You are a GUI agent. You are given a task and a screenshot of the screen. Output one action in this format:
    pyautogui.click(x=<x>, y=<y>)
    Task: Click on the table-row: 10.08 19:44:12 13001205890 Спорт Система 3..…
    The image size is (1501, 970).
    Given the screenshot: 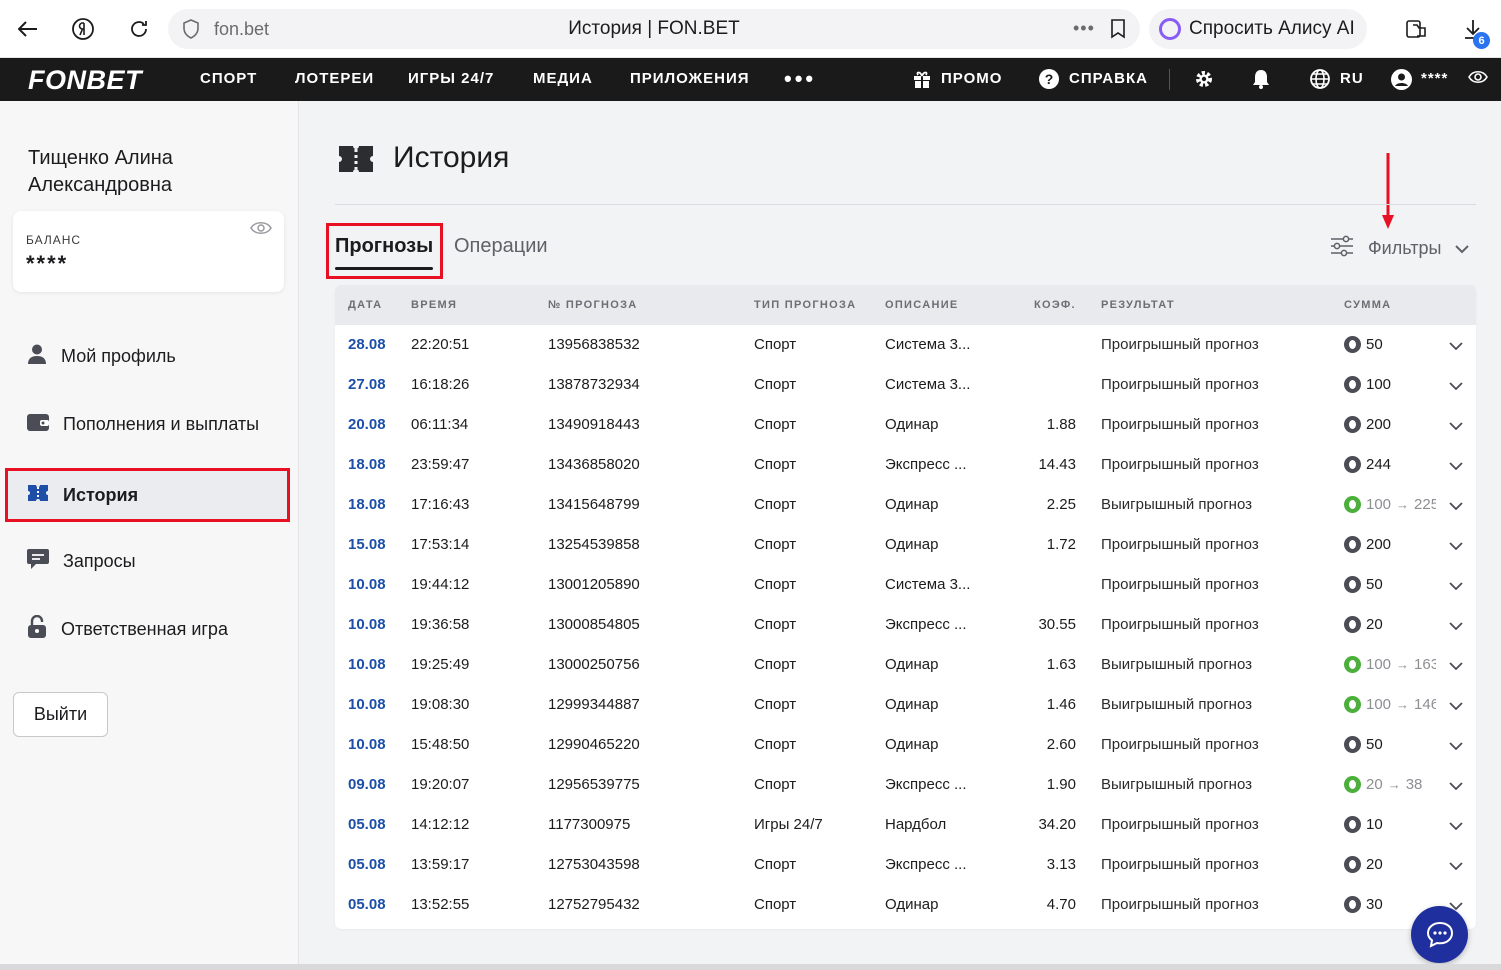 What is the action you would take?
    pyautogui.click(x=905, y=585)
    